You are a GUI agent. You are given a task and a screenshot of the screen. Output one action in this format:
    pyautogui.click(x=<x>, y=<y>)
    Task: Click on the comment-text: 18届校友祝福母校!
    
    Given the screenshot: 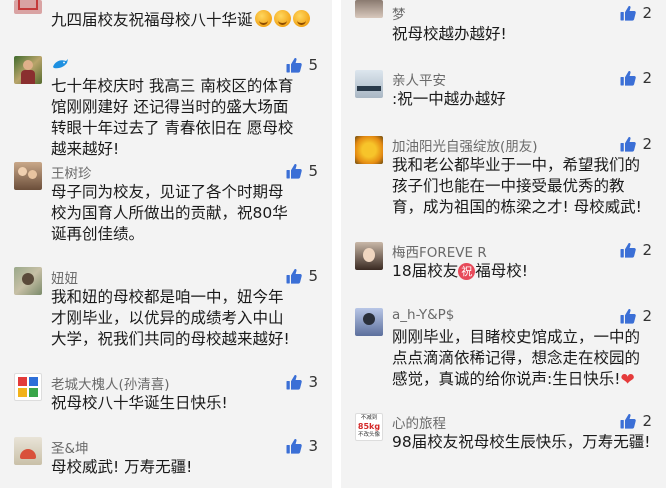 What is the action you would take?
    pyautogui.click(x=460, y=271)
    